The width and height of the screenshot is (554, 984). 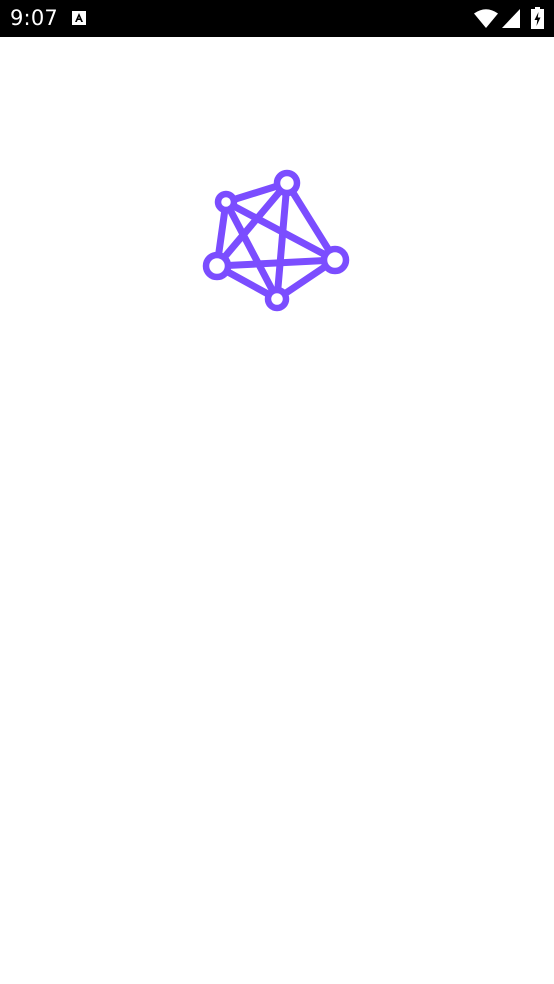 I want to click on status-bar: 9:07, so click(x=277, y=18).